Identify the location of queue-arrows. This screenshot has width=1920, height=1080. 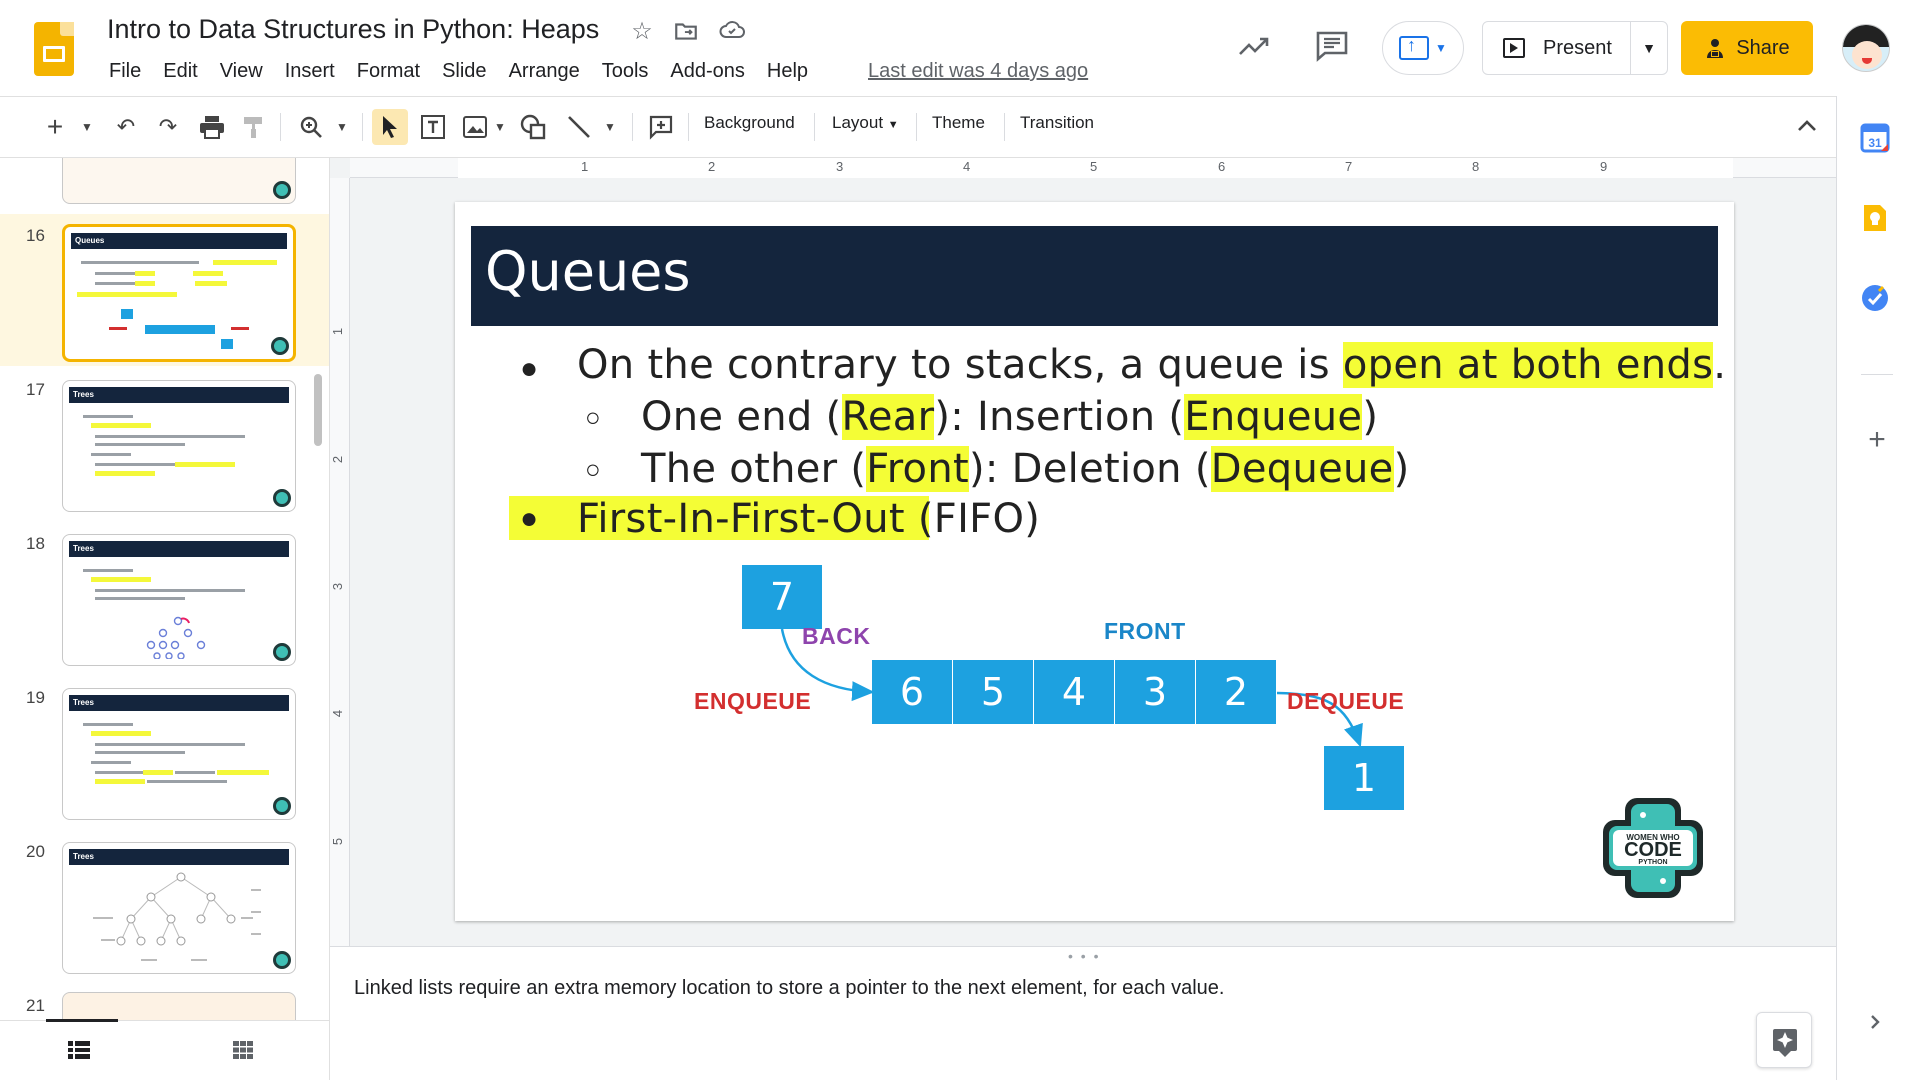
(1071, 688).